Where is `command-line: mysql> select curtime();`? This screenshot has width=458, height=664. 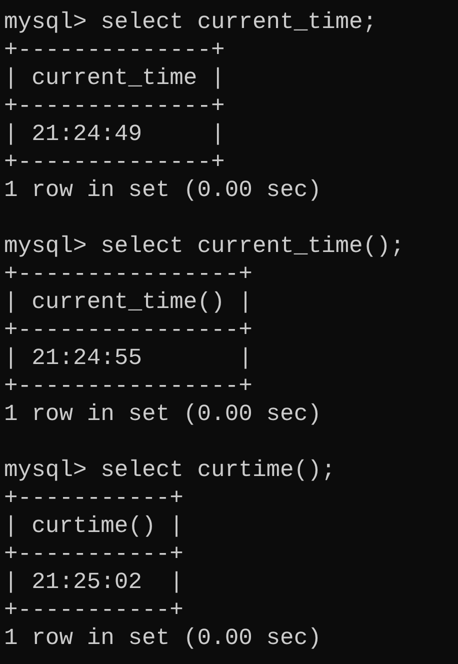 command-line: mysql> select curtime(); is located at coordinates (170, 470).